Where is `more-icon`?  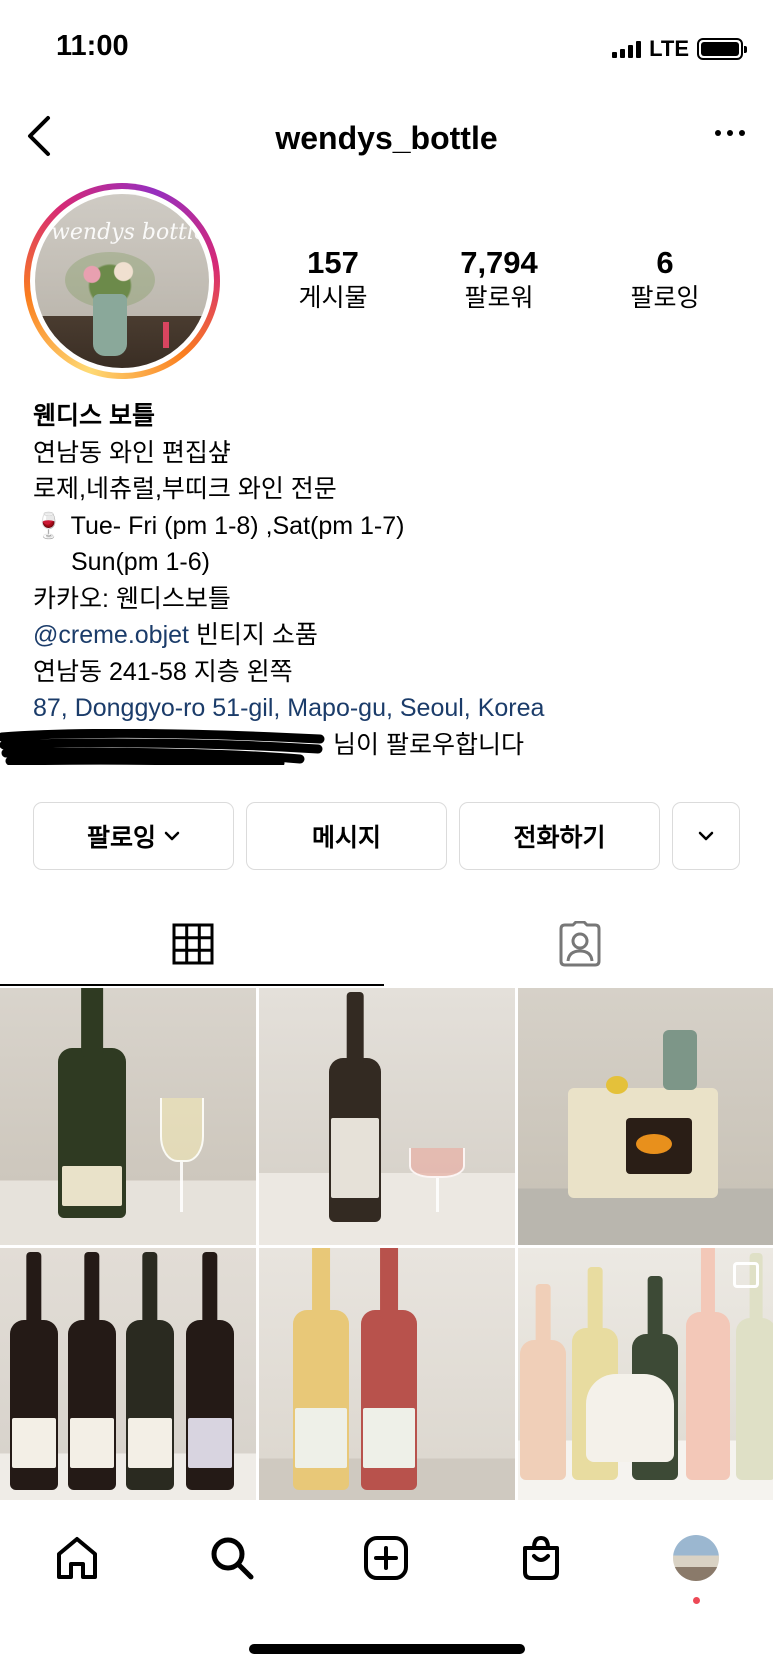
more-icon is located at coordinates (718, 133).